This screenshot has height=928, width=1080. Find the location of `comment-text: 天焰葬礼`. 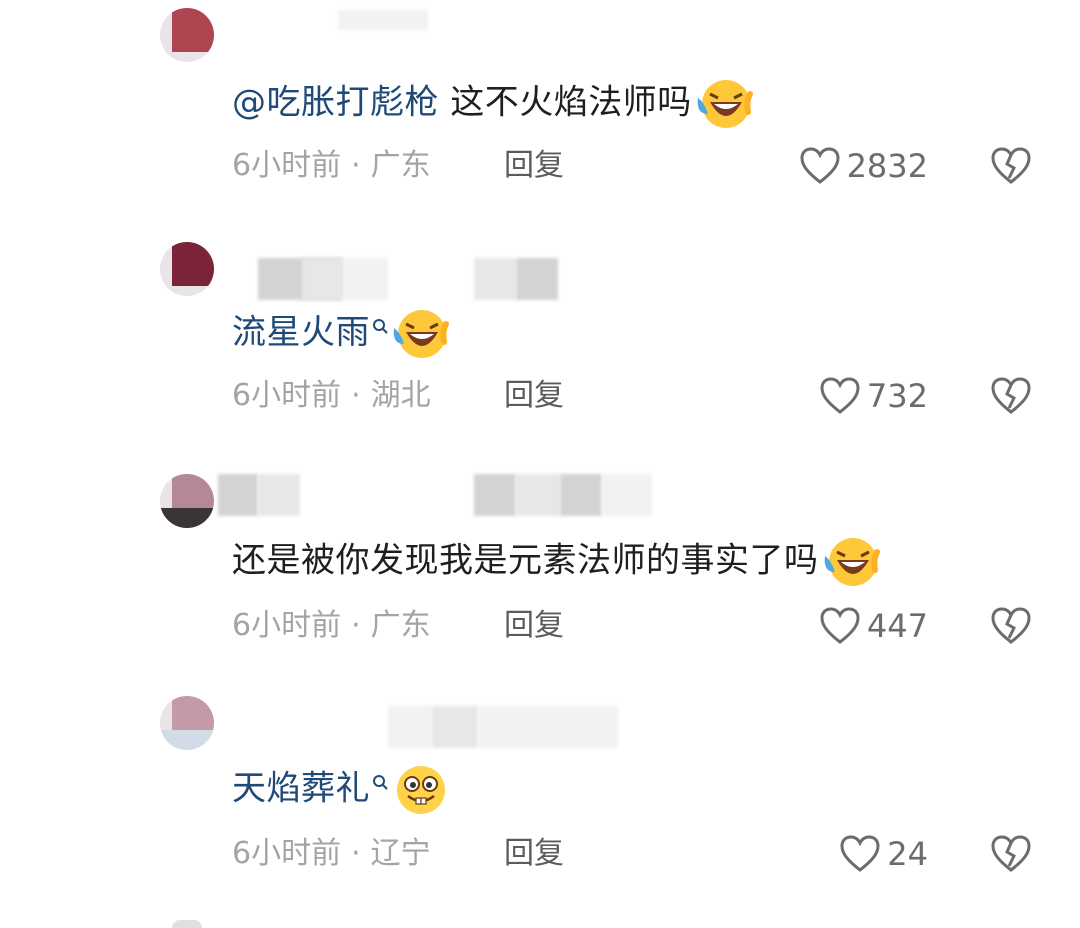

comment-text: 天焰葬礼 is located at coordinates (341, 790).